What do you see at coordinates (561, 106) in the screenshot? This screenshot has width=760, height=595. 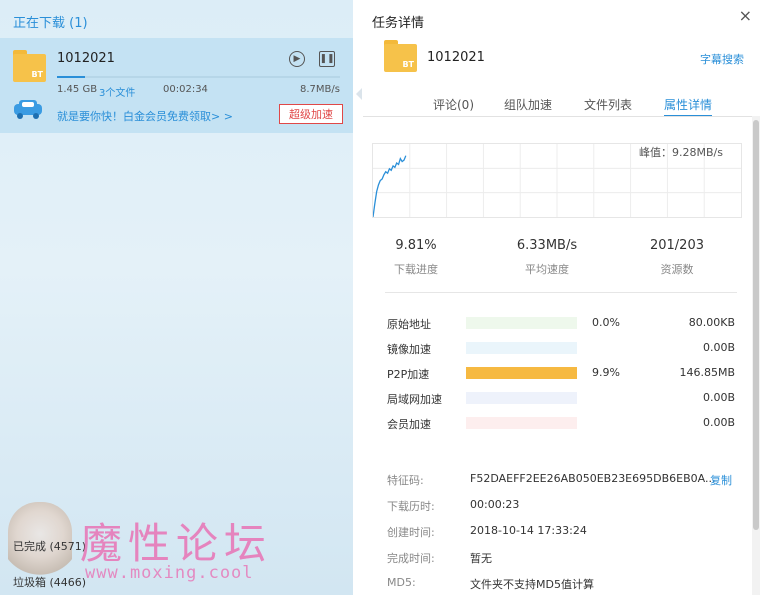 I see `detail-tabs: 评论(0) 组队加速 文件列表 属性详情` at bounding box center [561, 106].